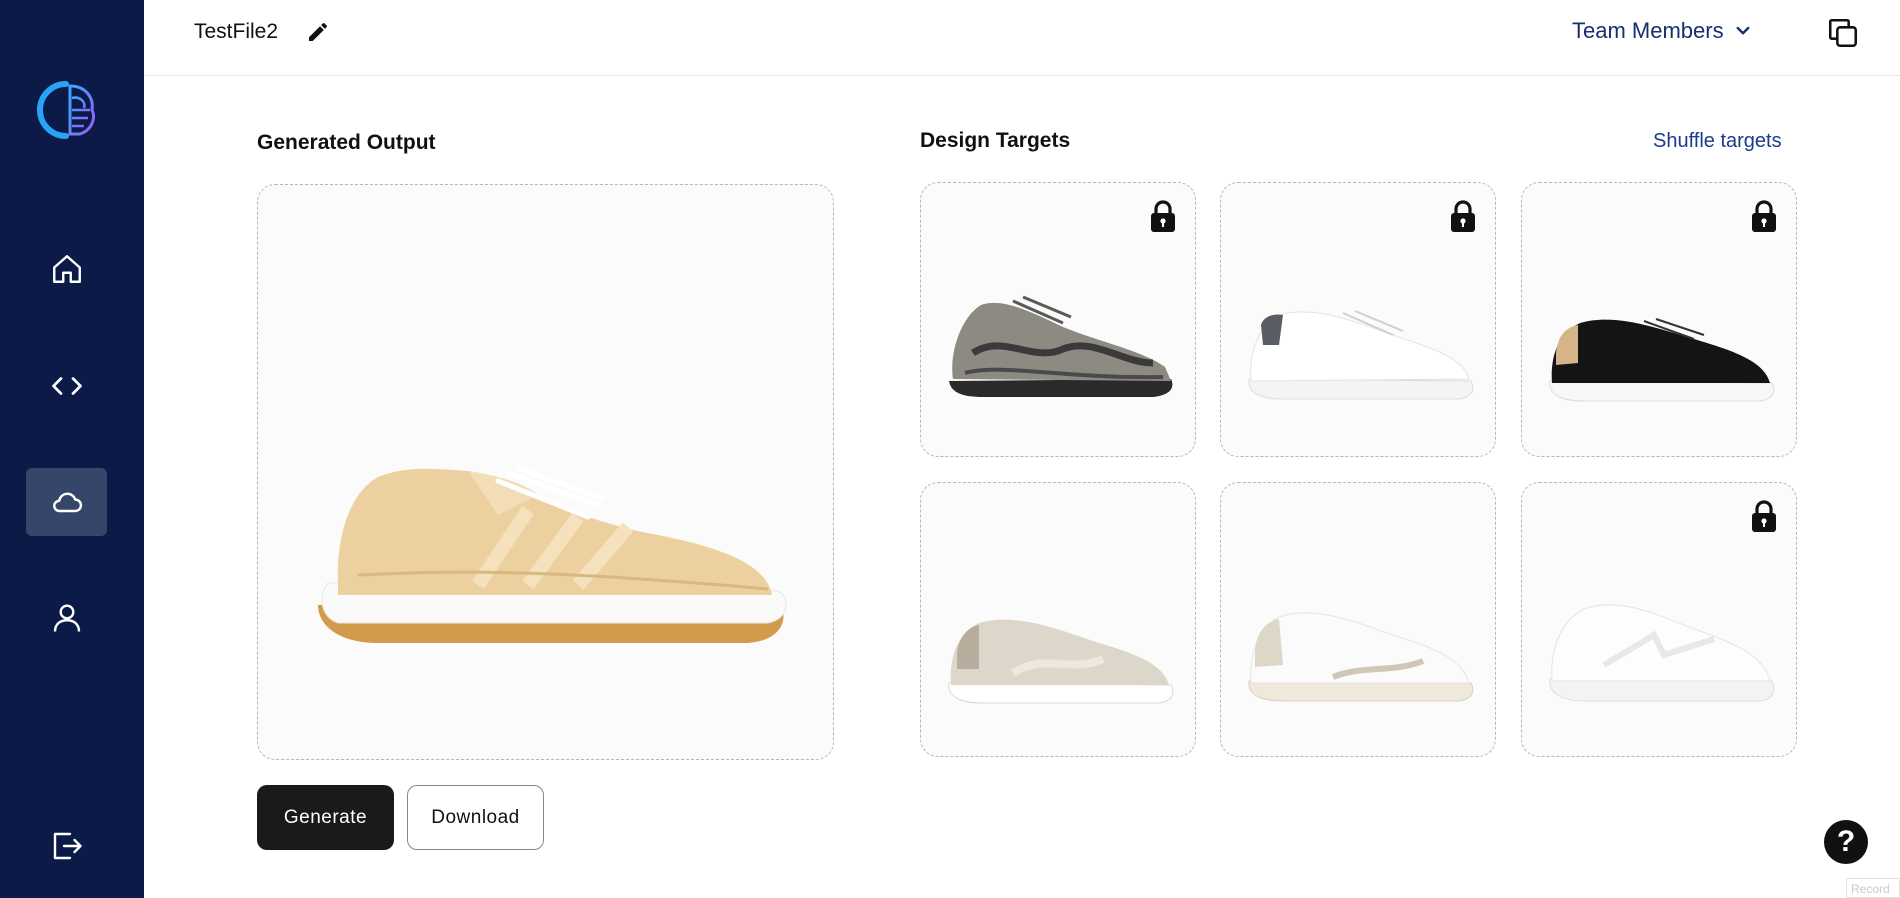 Image resolution: width=1900 pixels, height=898 pixels. I want to click on user-icon, so click(66, 618).